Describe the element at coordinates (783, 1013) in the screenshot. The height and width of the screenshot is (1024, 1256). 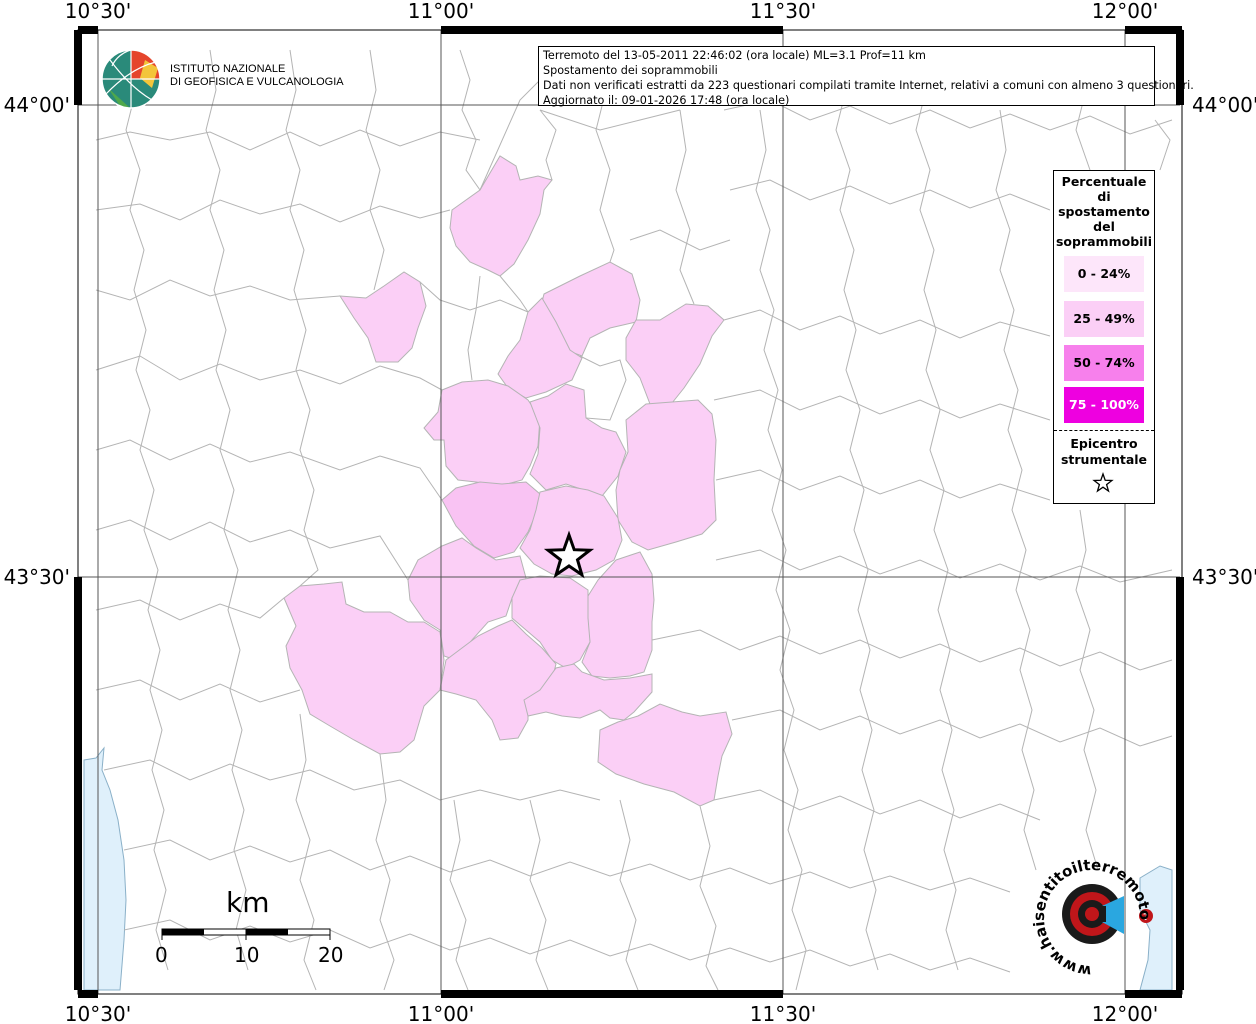
I see `lon-label-bottom: 11°30'` at that location.